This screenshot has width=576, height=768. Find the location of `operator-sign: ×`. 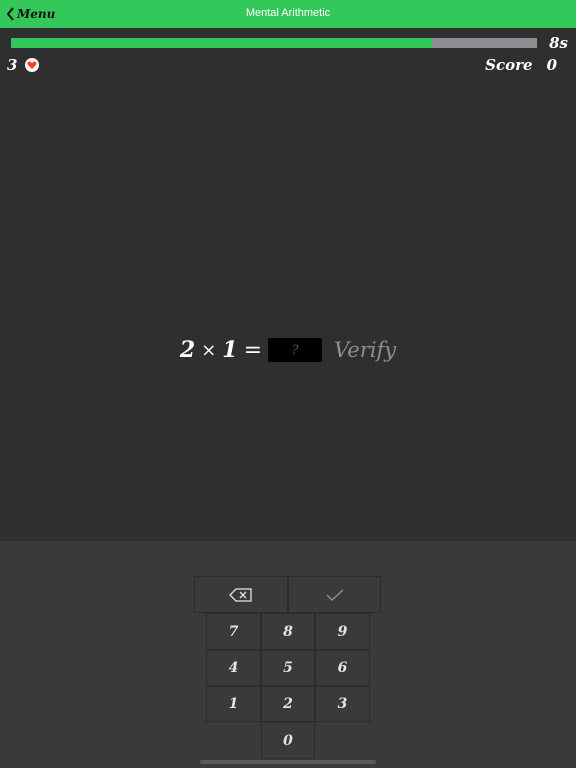

operator-sign: × is located at coordinates (209, 350).